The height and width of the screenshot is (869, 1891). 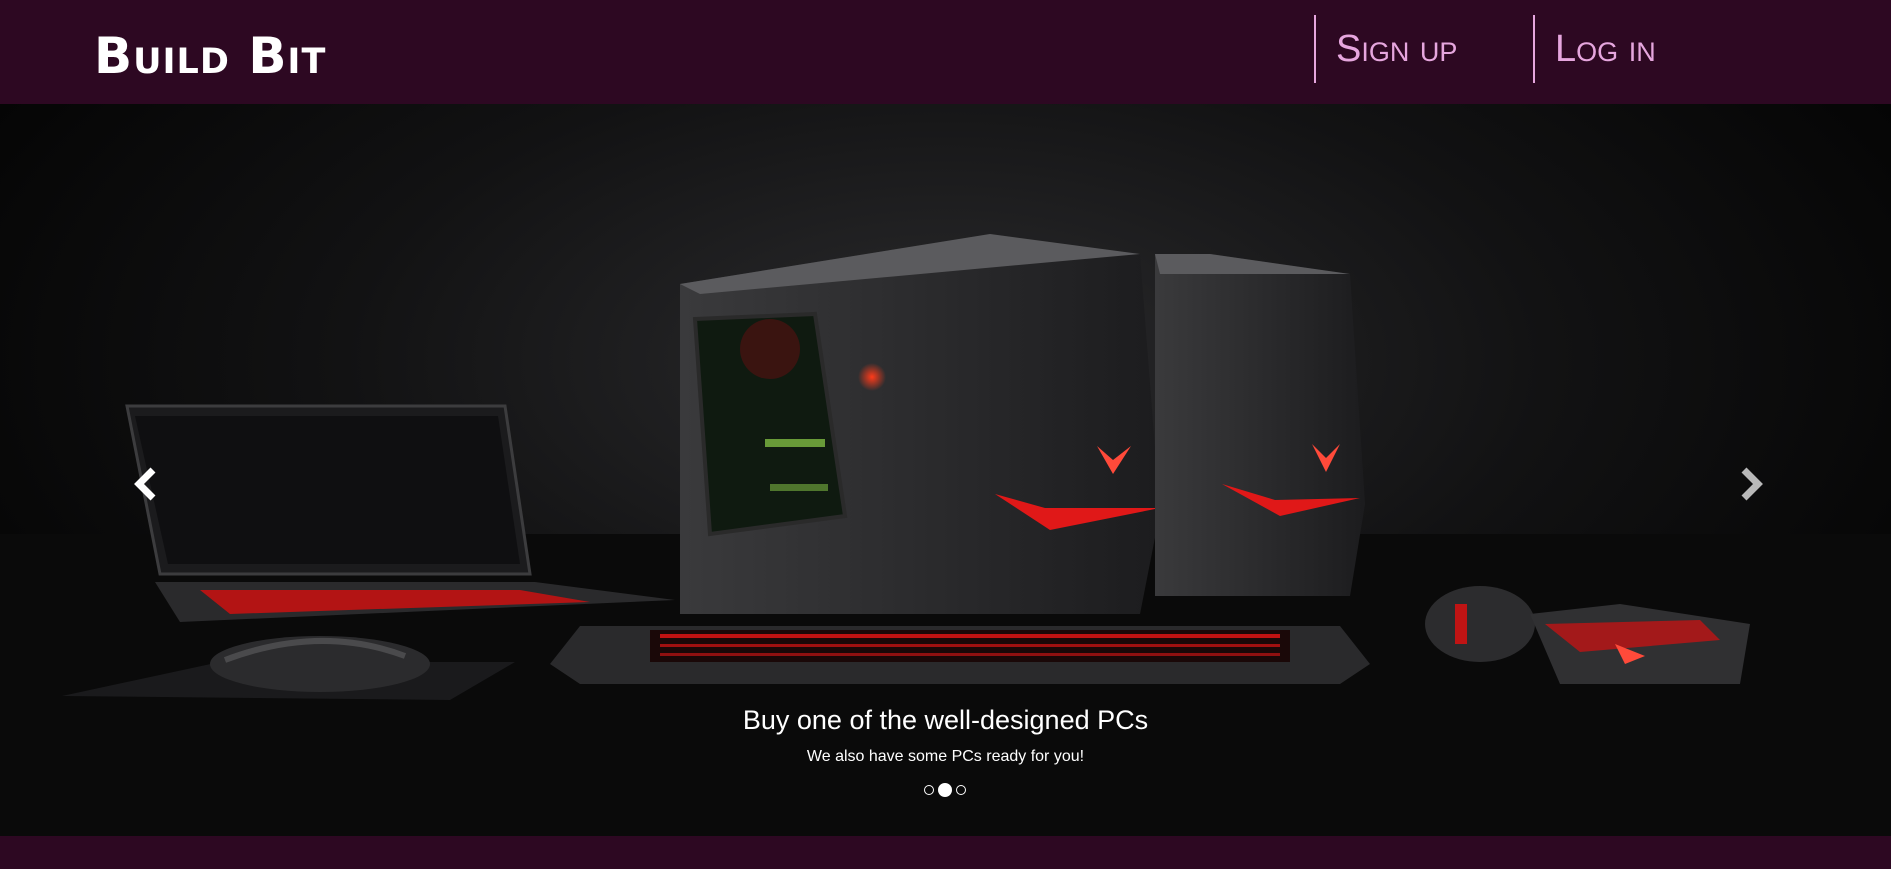 I want to click on brand-logo: Build Bit, so click(x=210, y=56).